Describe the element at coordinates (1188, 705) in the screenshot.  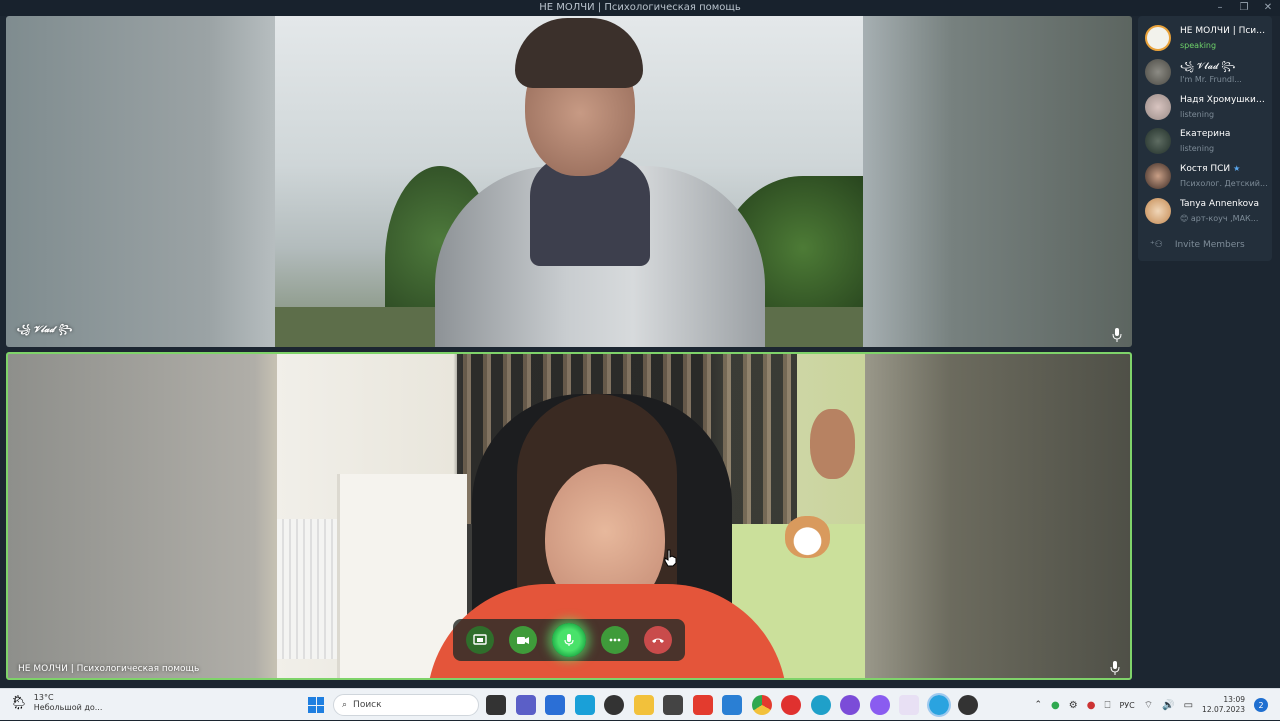
I see `battery-icon: ▭` at that location.